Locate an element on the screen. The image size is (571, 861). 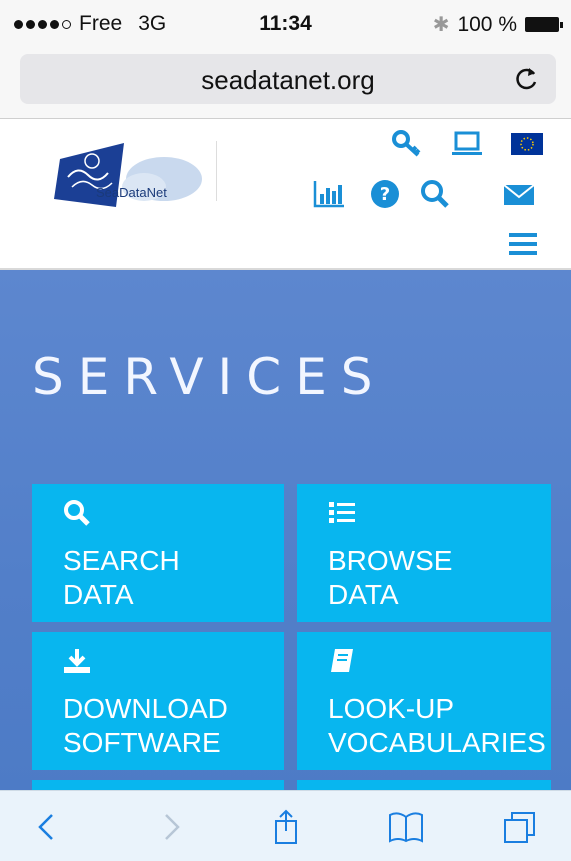
browser-toolbar is located at coordinates (285, 825).